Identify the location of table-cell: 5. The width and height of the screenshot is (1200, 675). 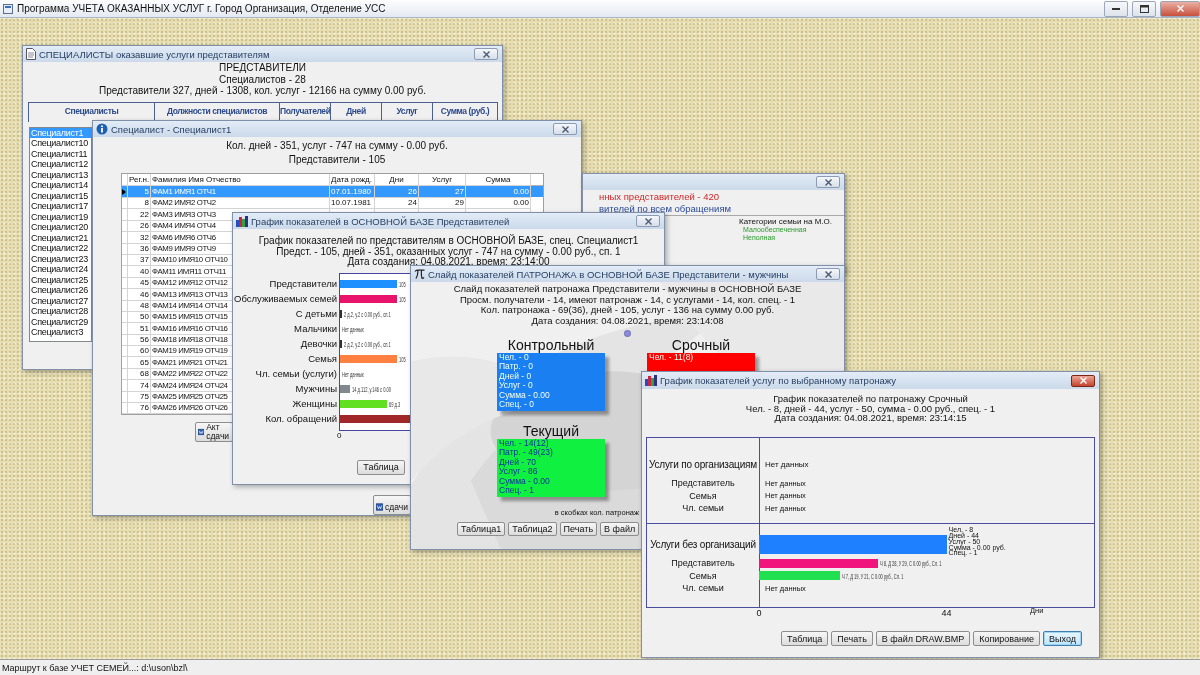
(146, 191).